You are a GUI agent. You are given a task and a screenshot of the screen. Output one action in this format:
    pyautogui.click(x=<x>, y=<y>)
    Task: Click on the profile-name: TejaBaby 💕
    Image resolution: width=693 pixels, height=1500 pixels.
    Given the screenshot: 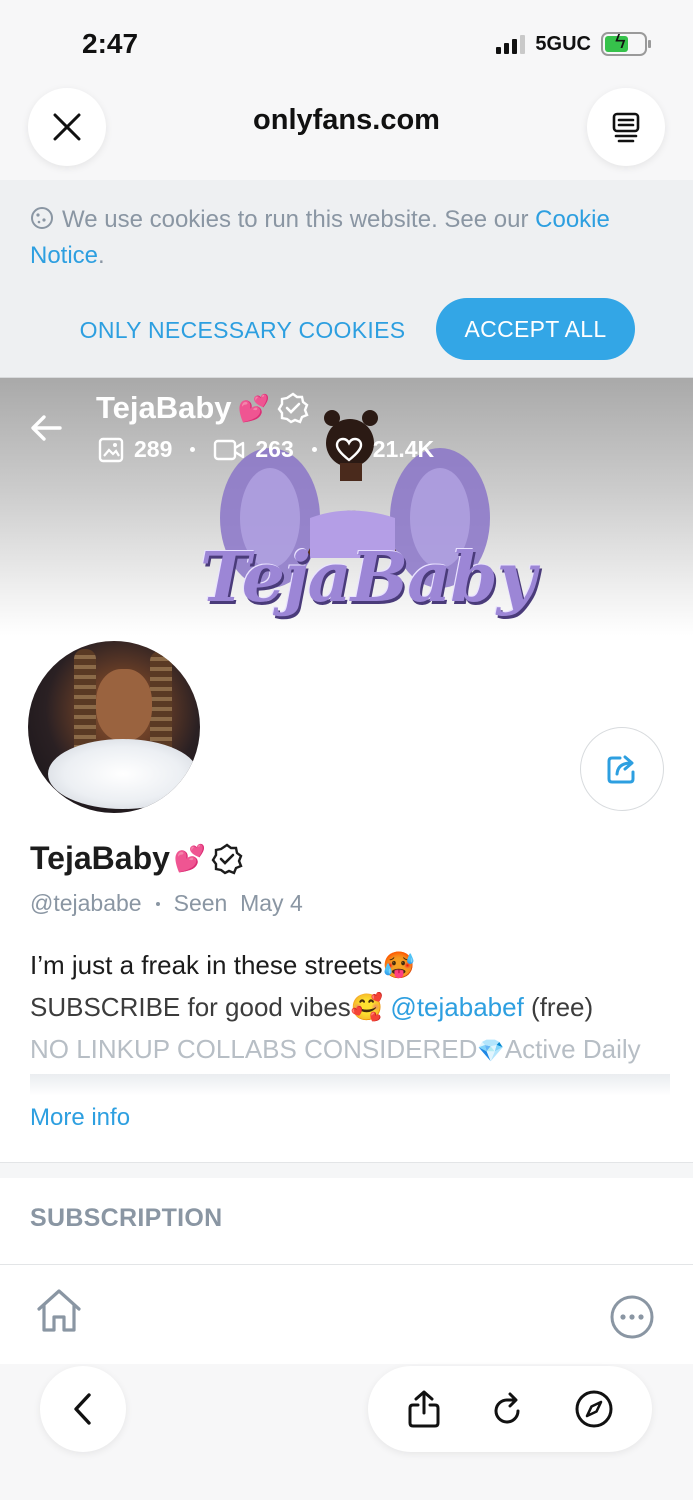 What is the action you would take?
    pyautogui.click(x=137, y=858)
    